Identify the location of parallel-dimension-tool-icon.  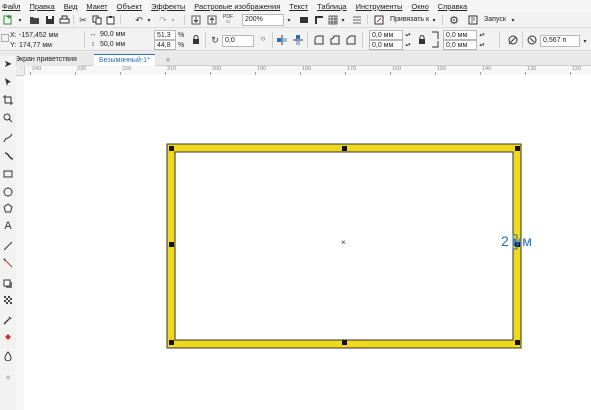
(8, 246).